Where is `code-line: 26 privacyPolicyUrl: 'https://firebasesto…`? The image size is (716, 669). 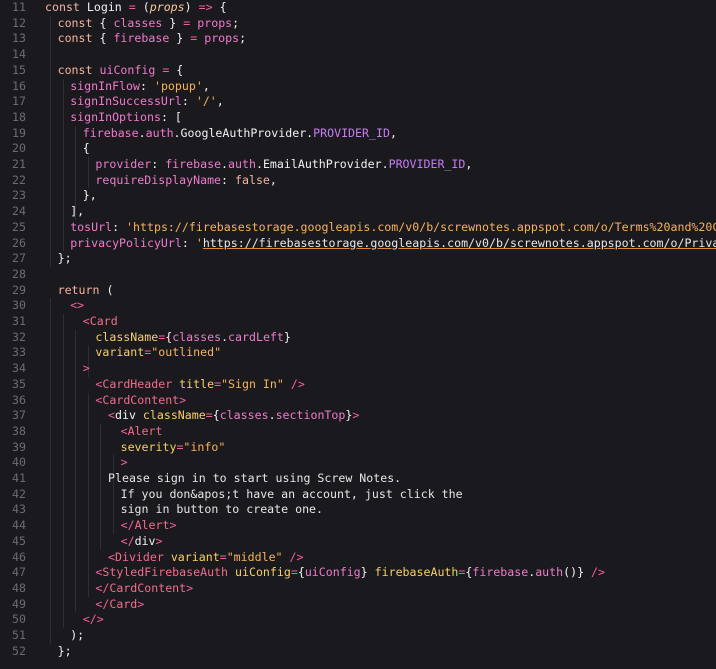 code-line: 26 privacyPolicyUrl: 'https://firebasesto… is located at coordinates (358, 244).